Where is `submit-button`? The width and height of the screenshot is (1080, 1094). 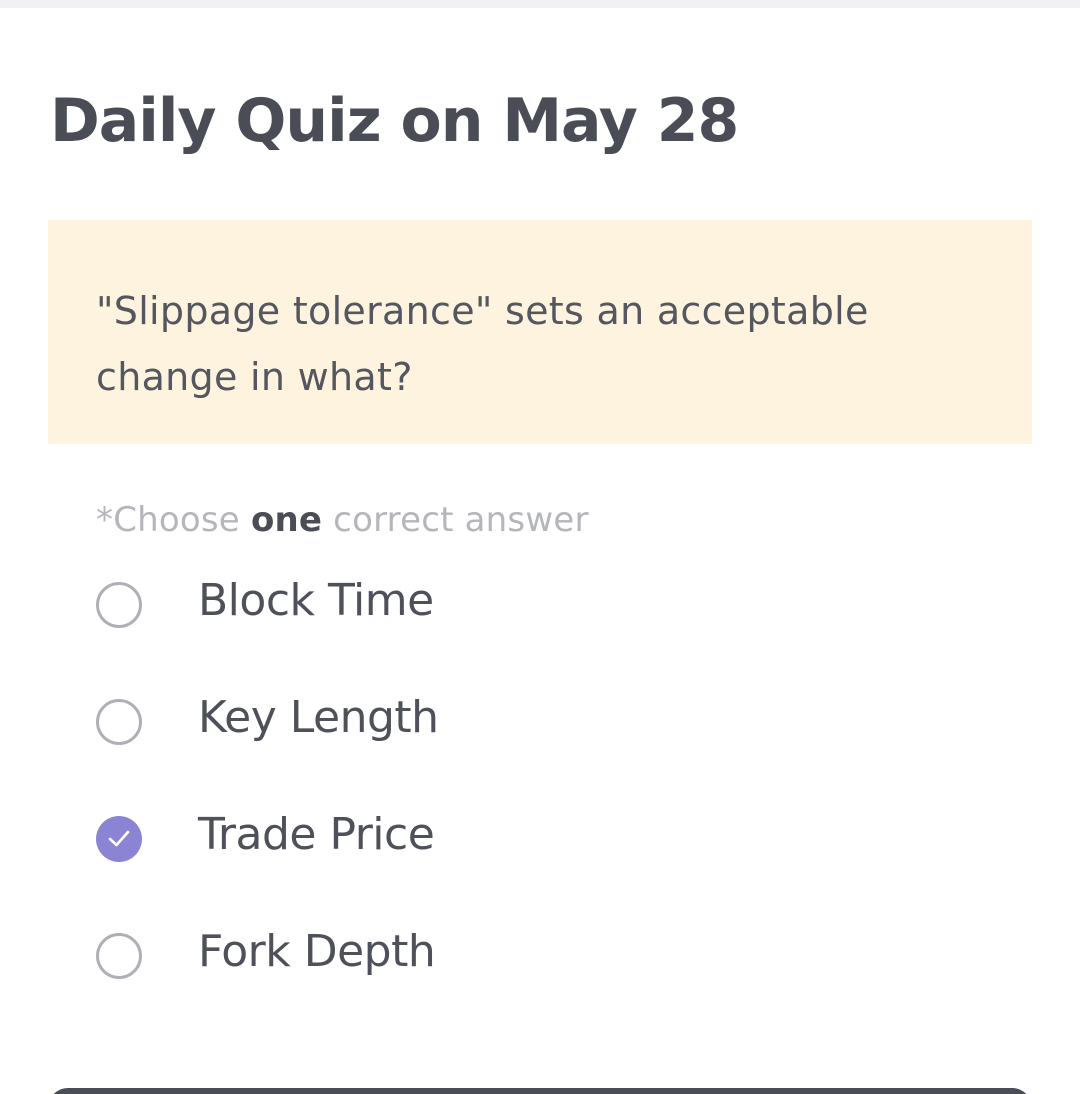 submit-button is located at coordinates (540, 1091).